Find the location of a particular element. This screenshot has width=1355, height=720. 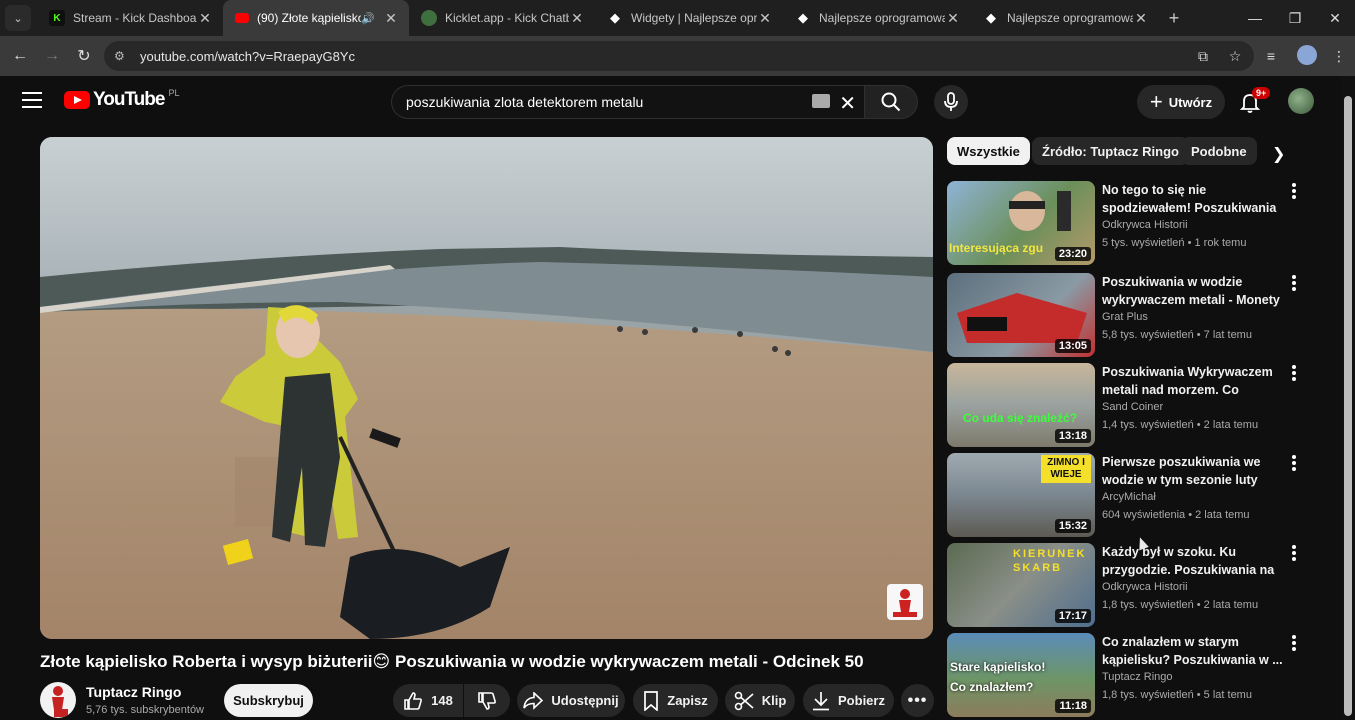

create-button: + Utwórz is located at coordinates (1181, 102).